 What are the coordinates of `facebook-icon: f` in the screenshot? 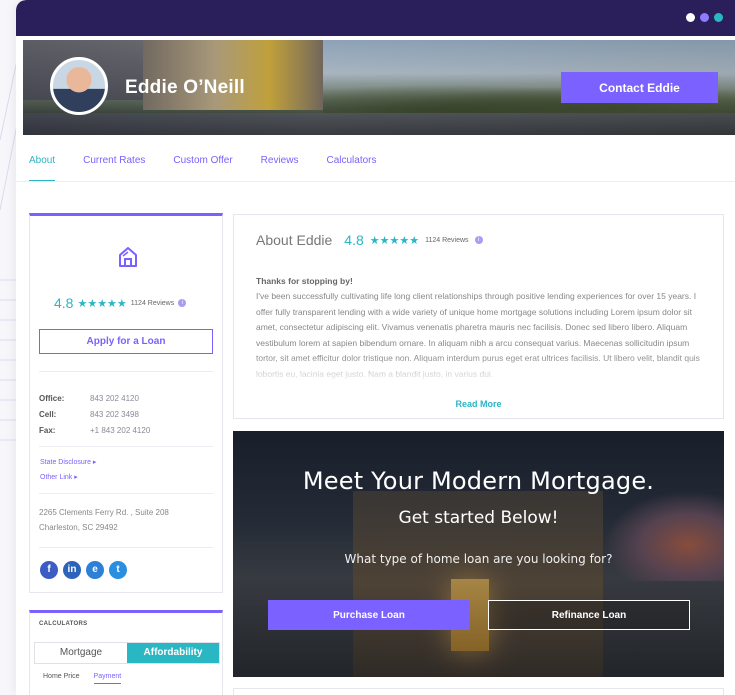 It's located at (49, 570).